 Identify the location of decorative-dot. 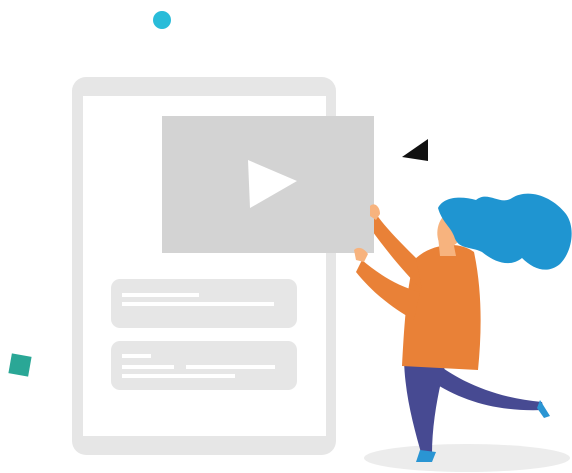
(162, 20).